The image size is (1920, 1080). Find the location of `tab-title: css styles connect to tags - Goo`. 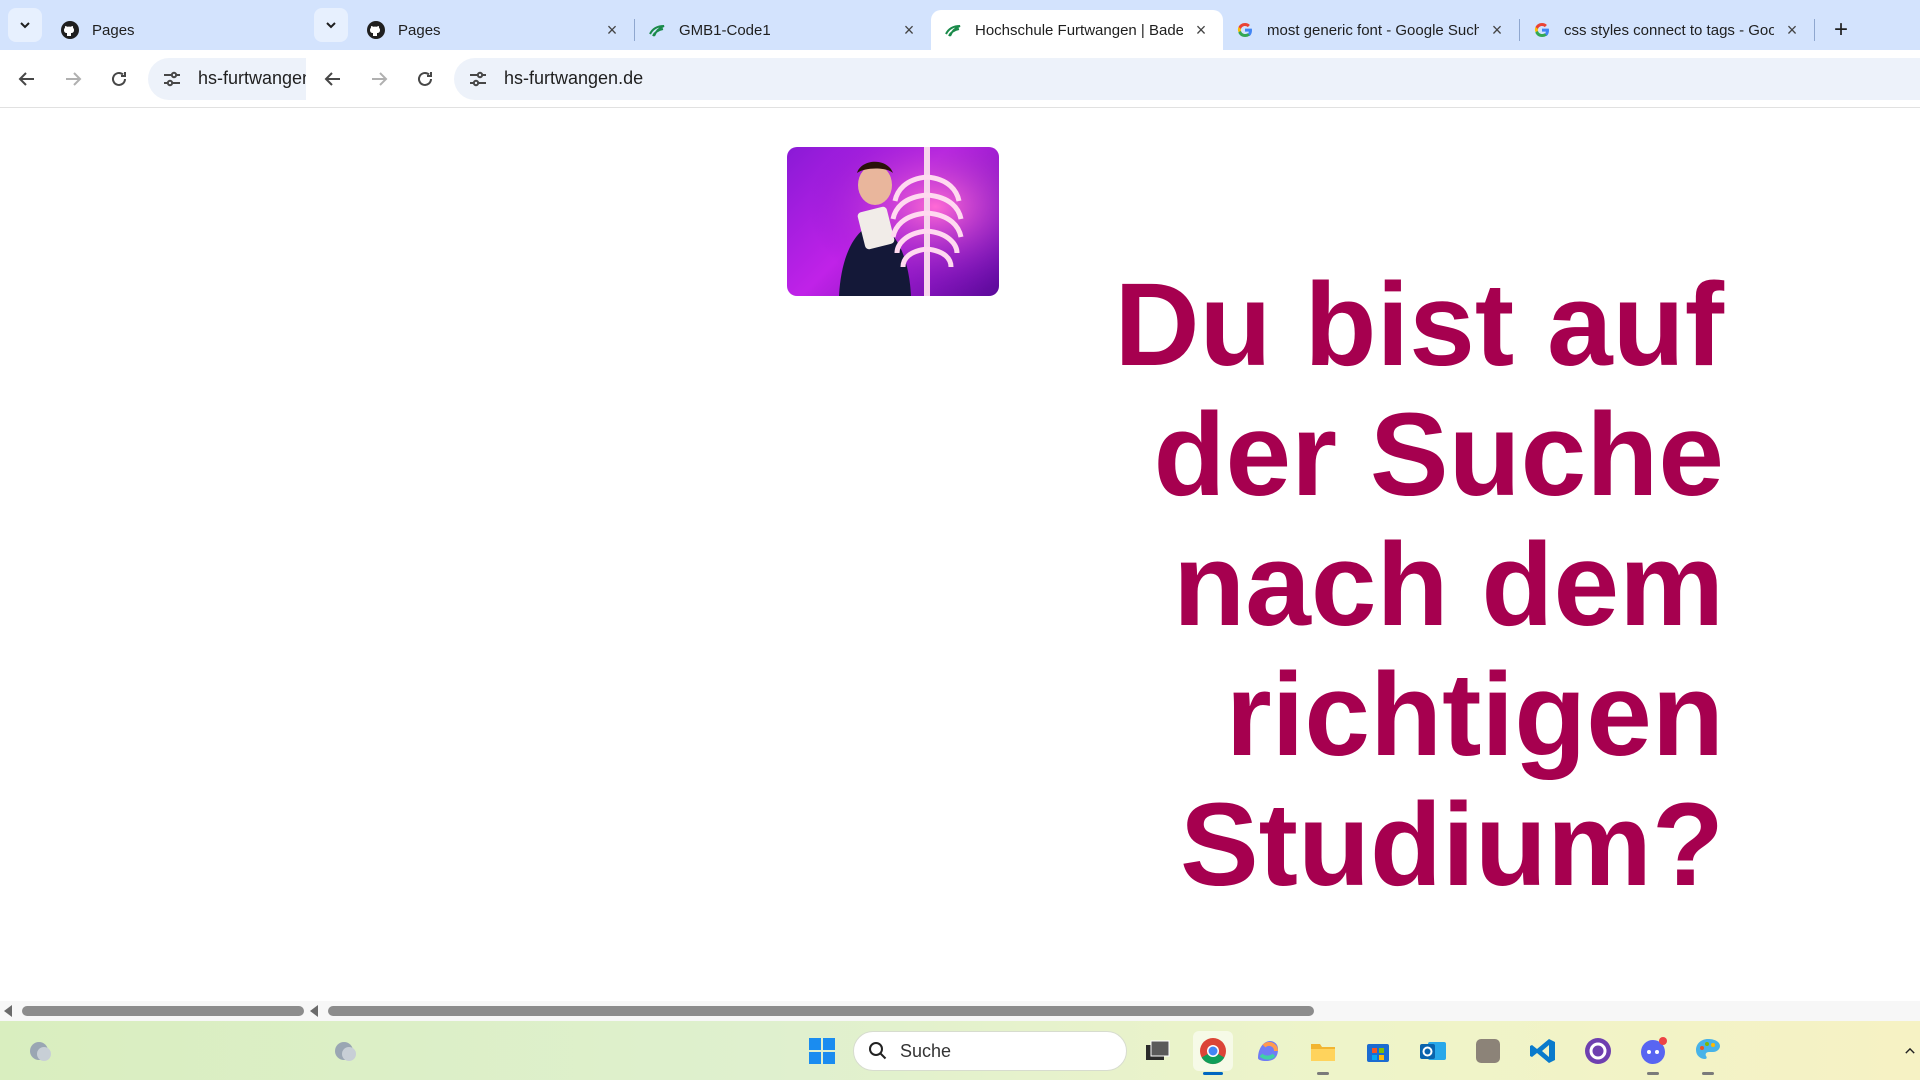

tab-title: css styles connect to tags - Goo is located at coordinates (1669, 30).